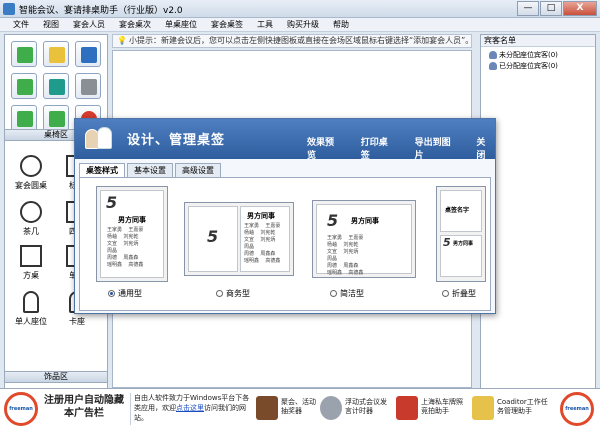  What do you see at coordinates (135, 24) in the screenshot?
I see `menu-tables: 宴会桌次` at bounding box center [135, 24].